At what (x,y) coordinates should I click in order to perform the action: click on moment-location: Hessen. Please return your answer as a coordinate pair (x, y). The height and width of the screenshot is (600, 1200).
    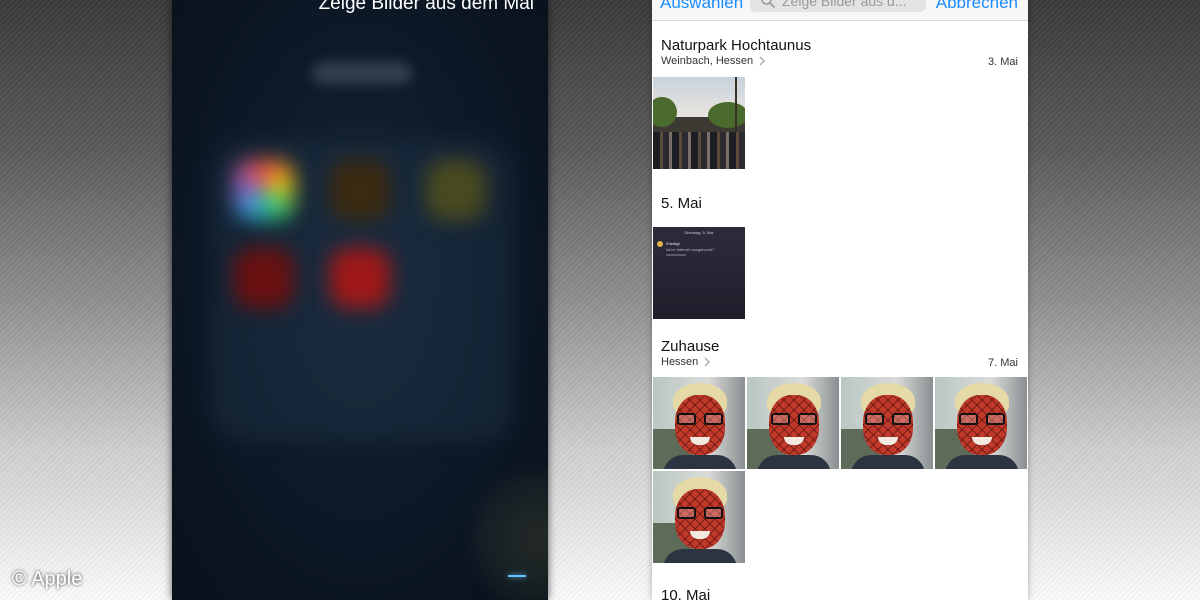
    Looking at the image, I should click on (680, 362).